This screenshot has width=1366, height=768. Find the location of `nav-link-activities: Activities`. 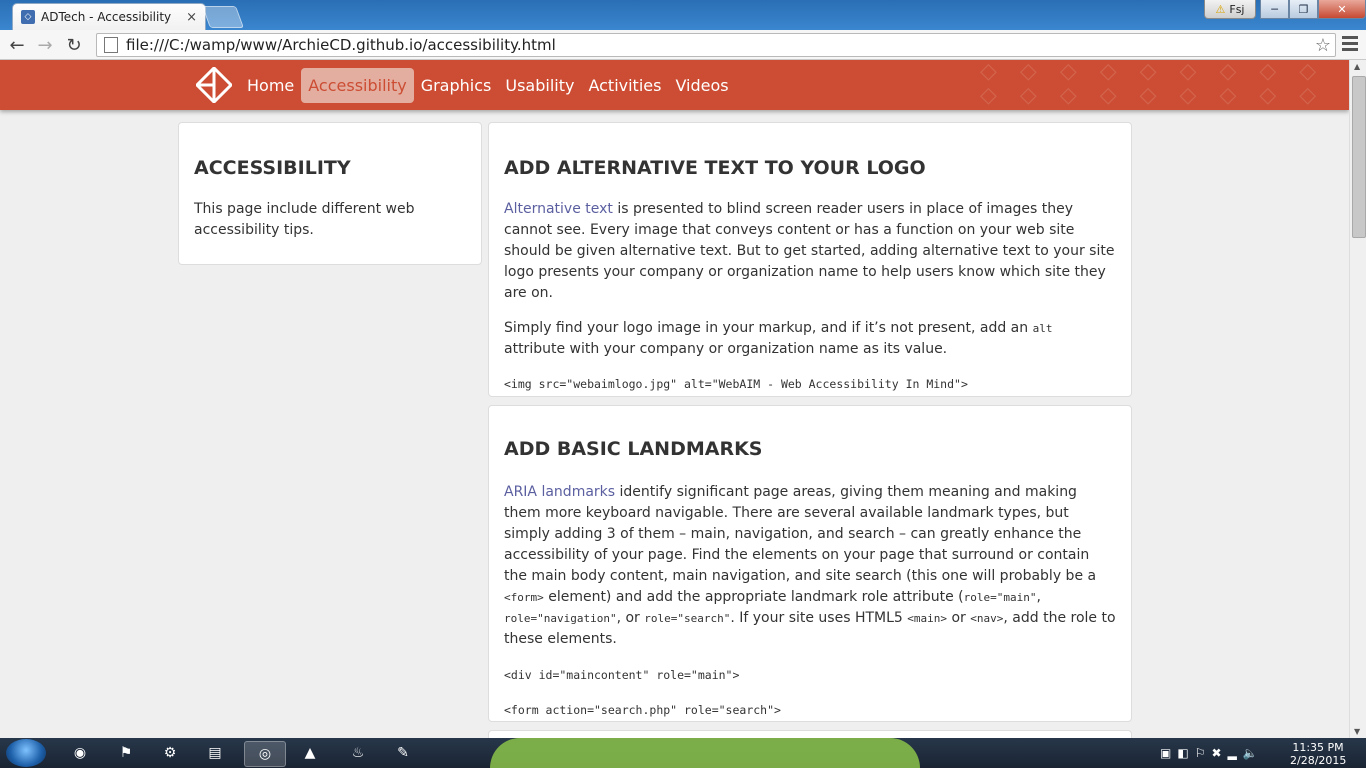

nav-link-activities: Activities is located at coordinates (624, 85).